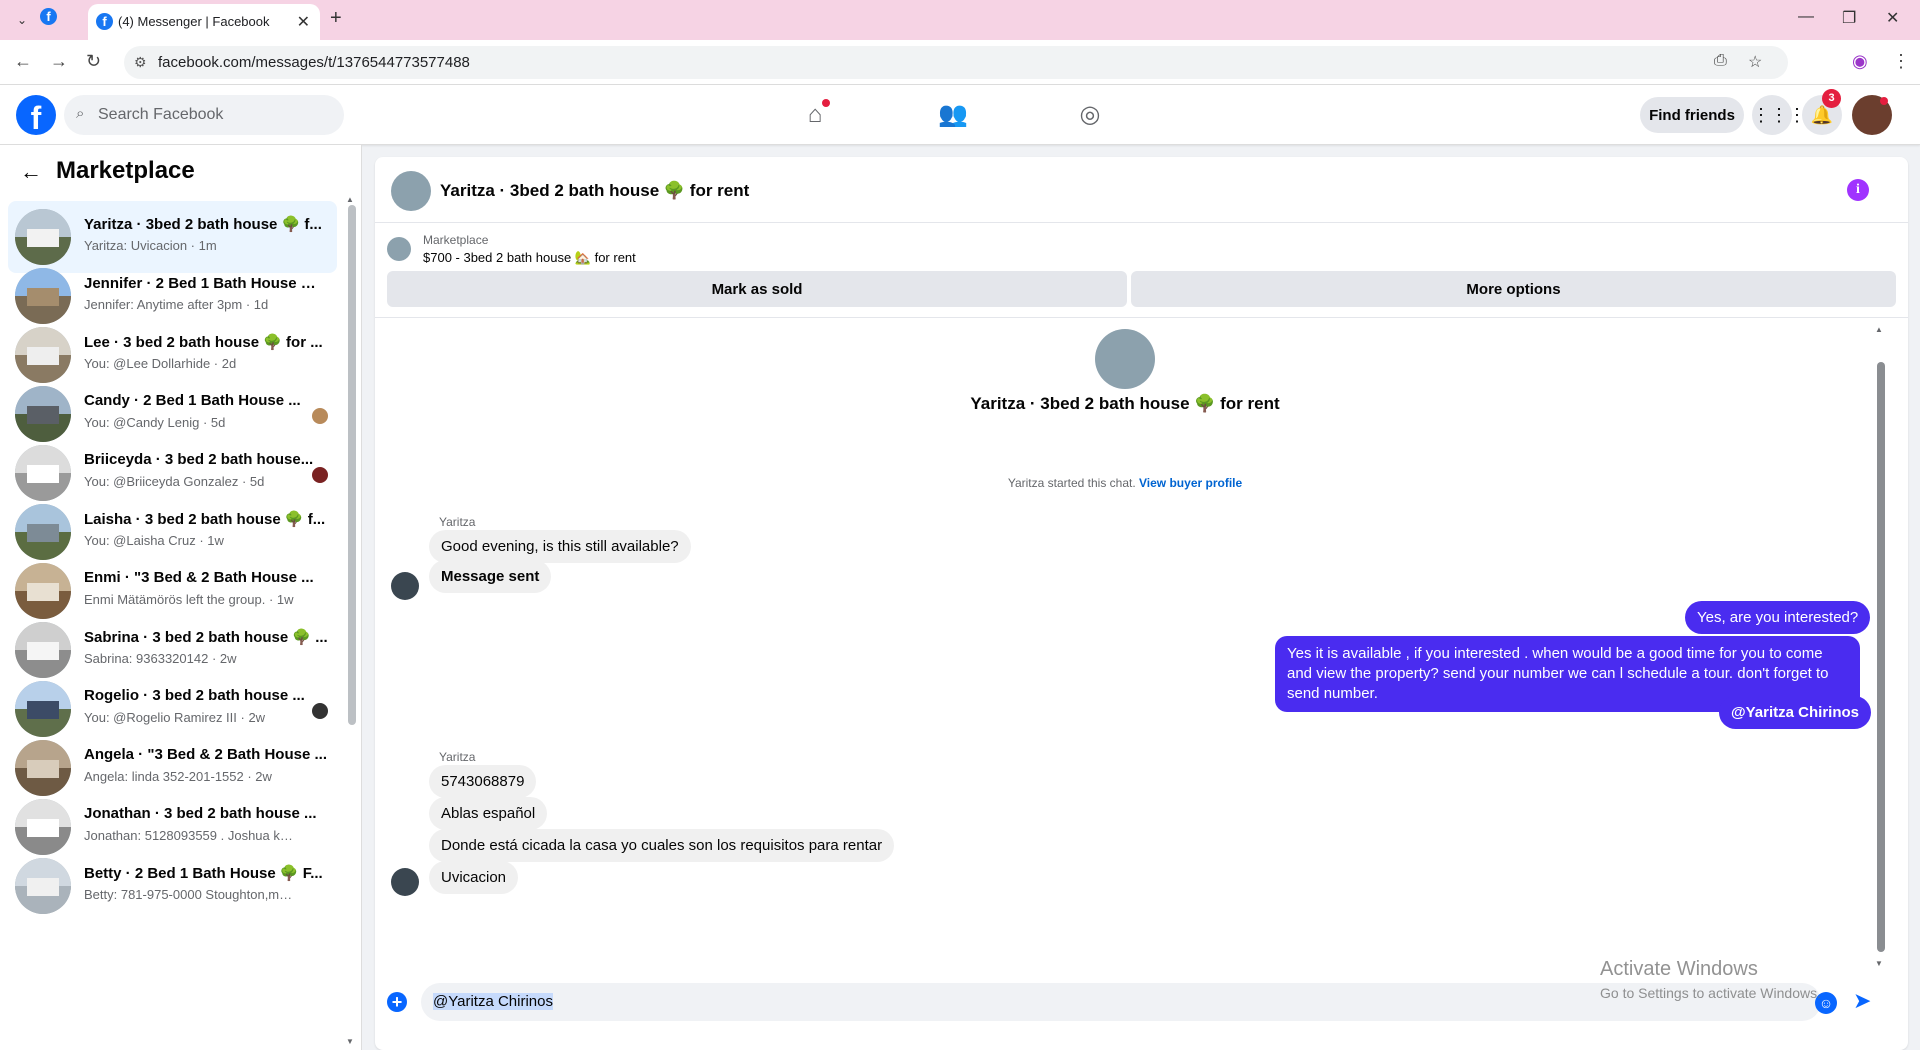 This screenshot has height=1050, width=1920. I want to click on conversation-preview: You: @Candy Lenig · 5d, so click(155, 422).